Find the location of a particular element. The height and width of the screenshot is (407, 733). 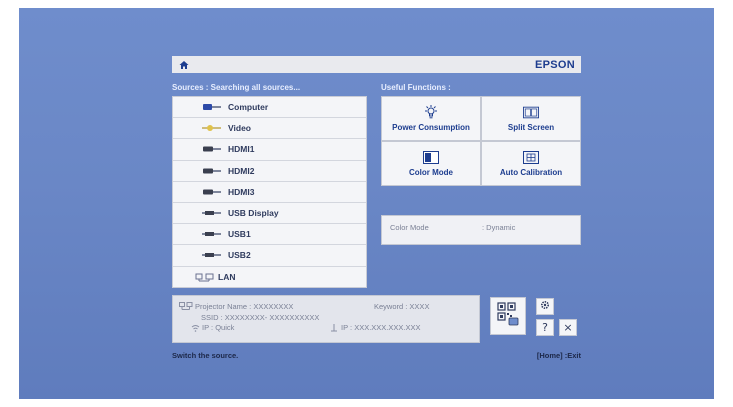

status-key: Color Mode is located at coordinates (409, 227).